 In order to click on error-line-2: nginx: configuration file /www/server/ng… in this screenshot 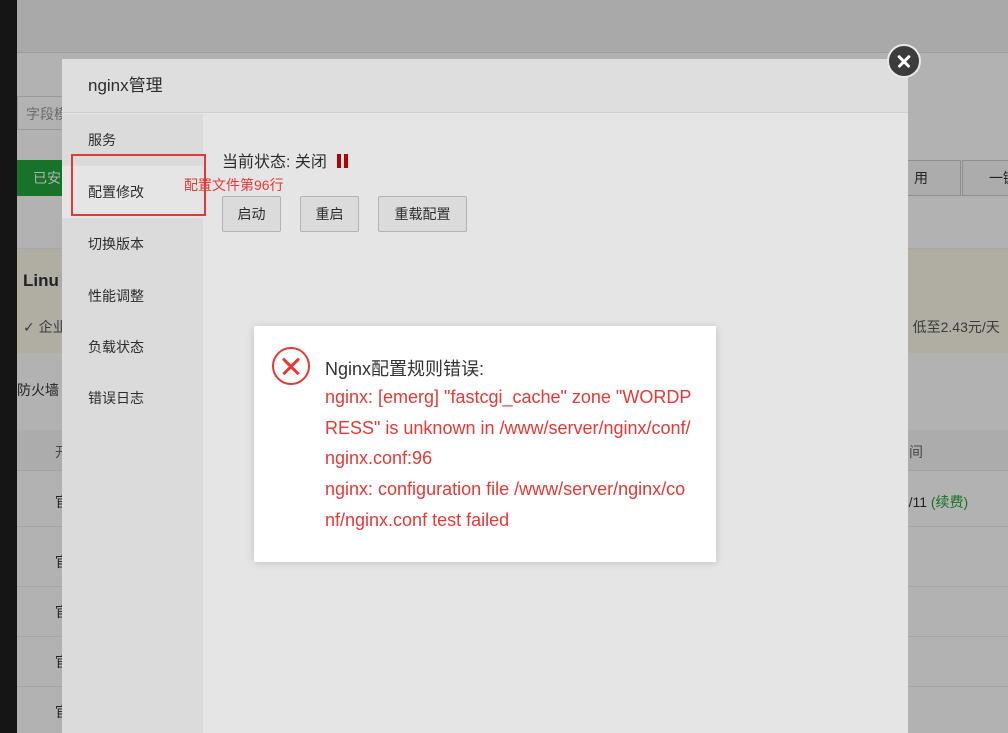, I will do `click(505, 504)`.